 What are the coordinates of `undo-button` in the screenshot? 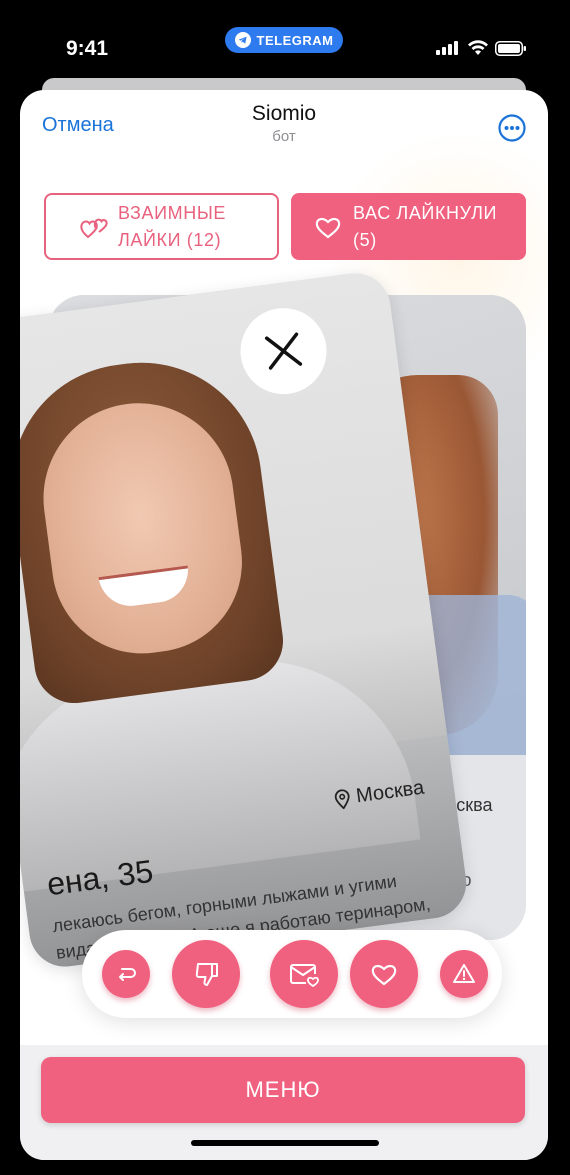 It's located at (126, 974).